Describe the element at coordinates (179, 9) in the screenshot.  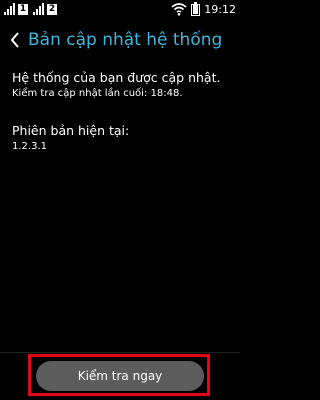
I see `wifi-icon` at that location.